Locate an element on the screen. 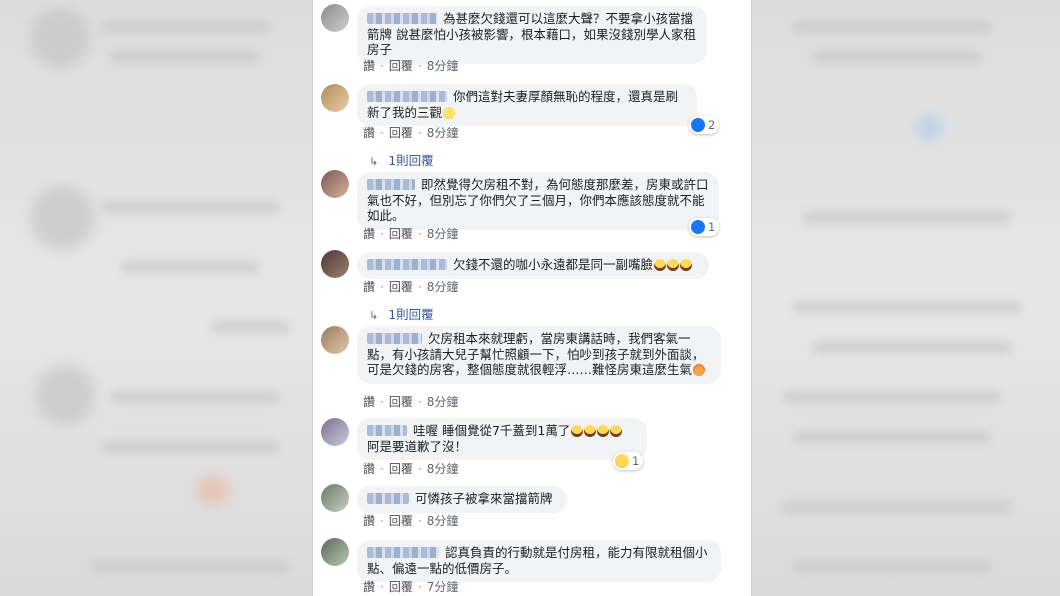  timestamp: 7分鐘 is located at coordinates (443, 587).